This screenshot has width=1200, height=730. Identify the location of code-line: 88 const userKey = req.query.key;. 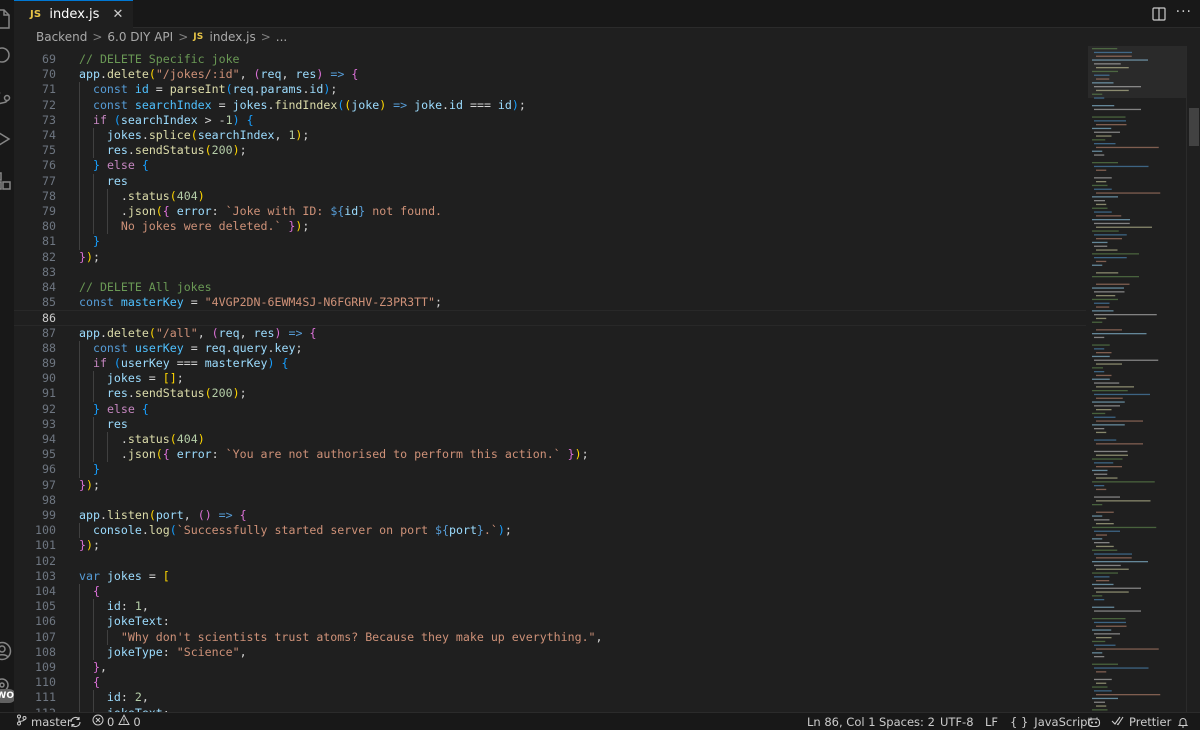
(550, 348).